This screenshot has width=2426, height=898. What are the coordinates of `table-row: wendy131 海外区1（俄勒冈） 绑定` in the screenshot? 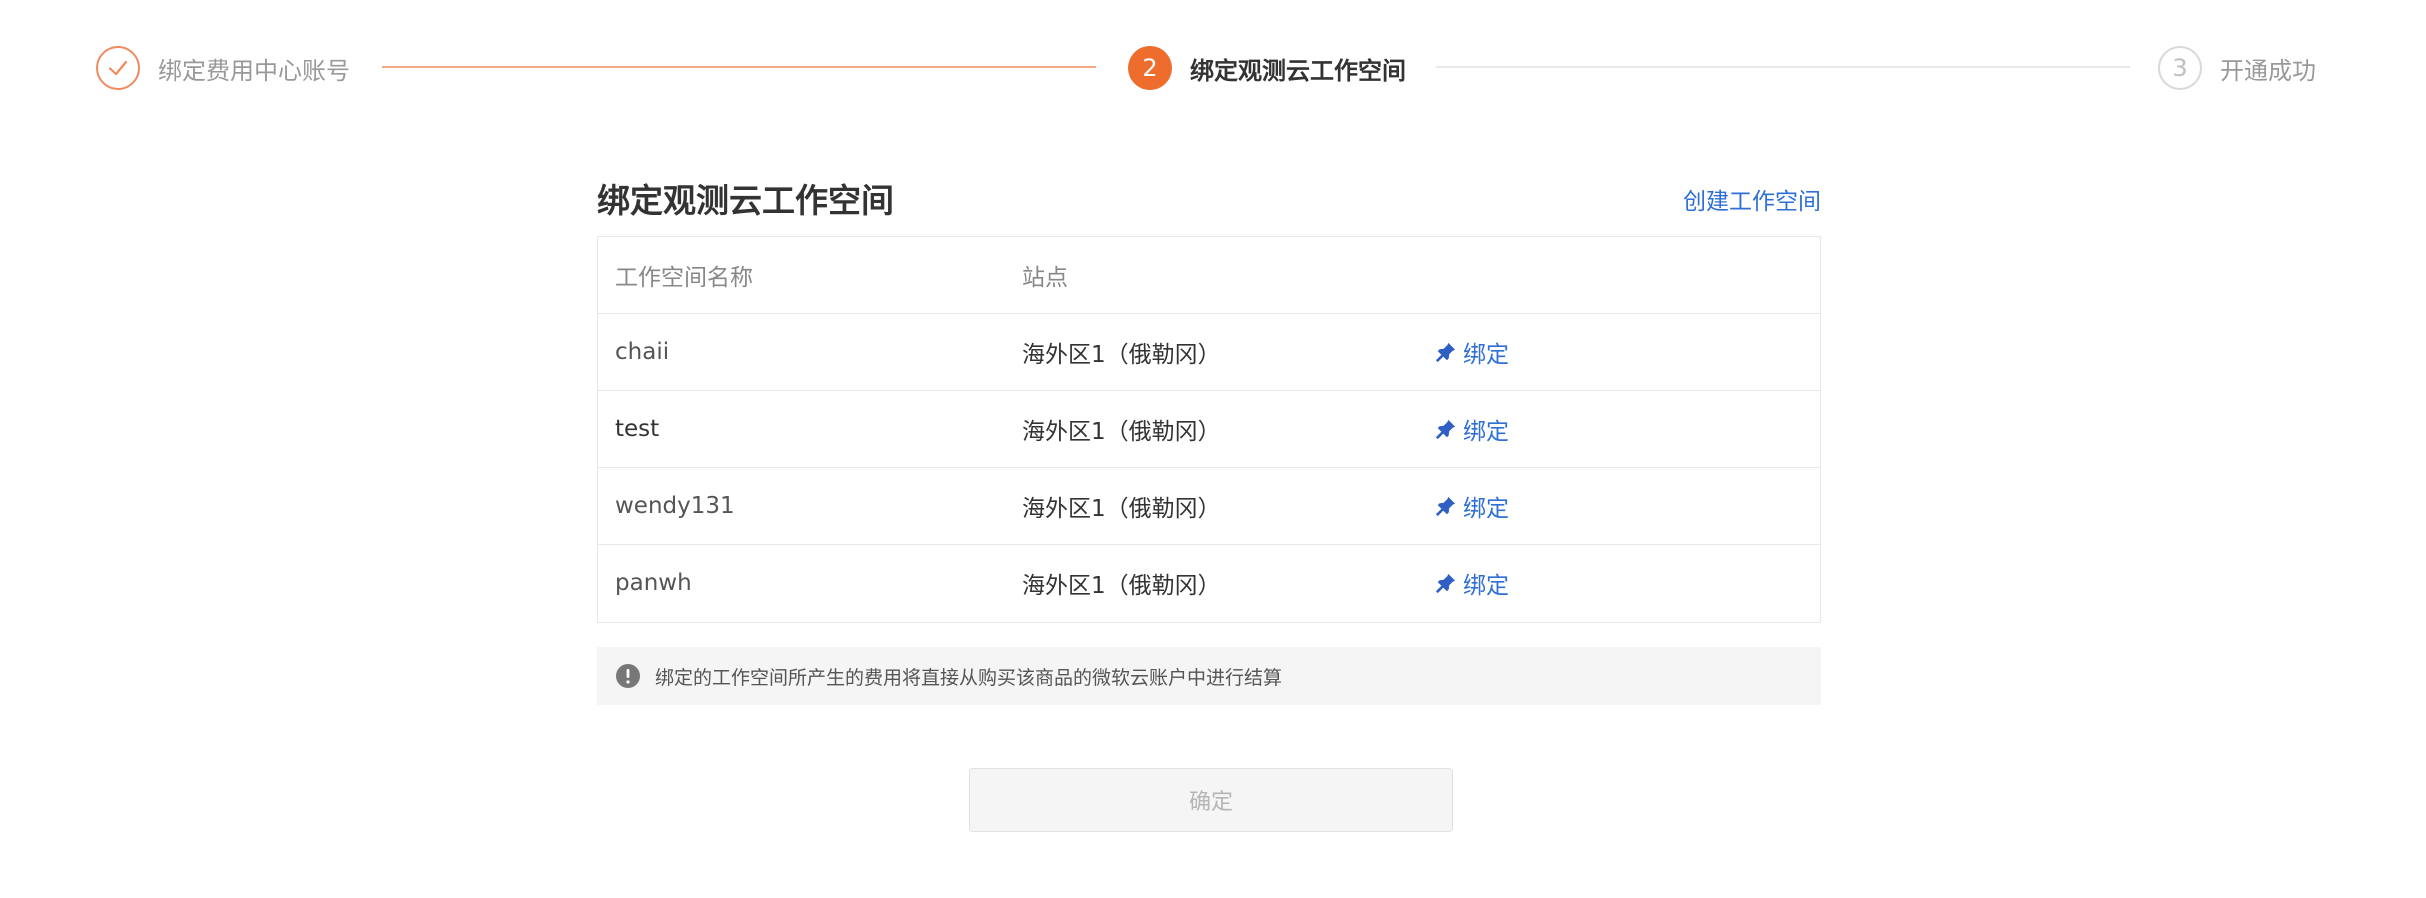 It's located at (1209, 506).